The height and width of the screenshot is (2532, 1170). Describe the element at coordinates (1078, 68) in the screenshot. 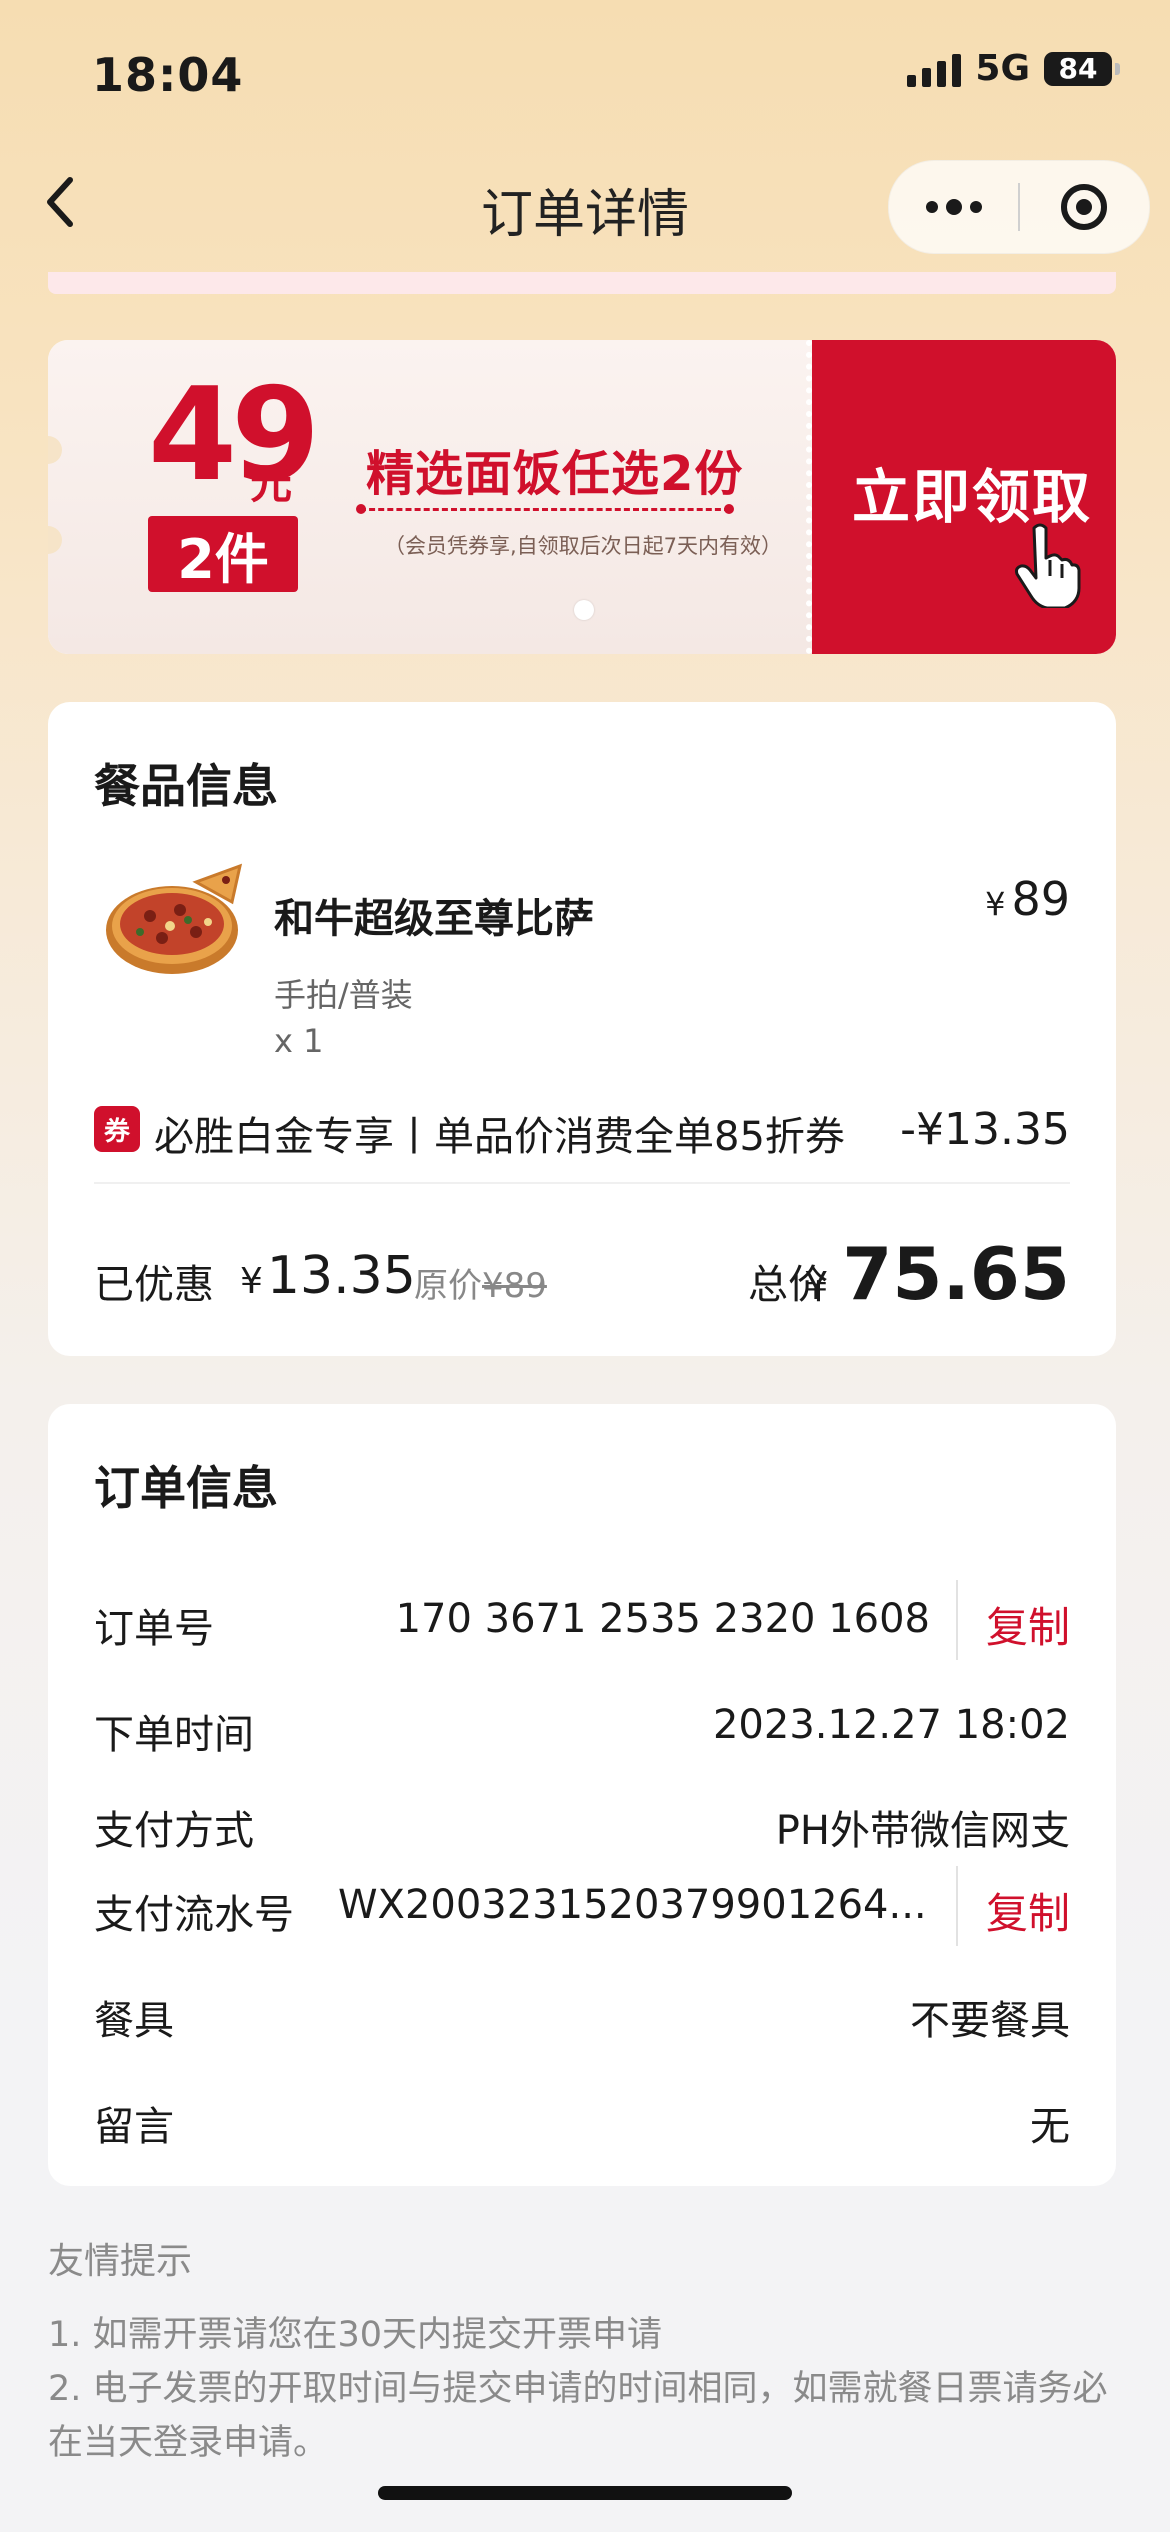

I see `battery-level: 84` at that location.